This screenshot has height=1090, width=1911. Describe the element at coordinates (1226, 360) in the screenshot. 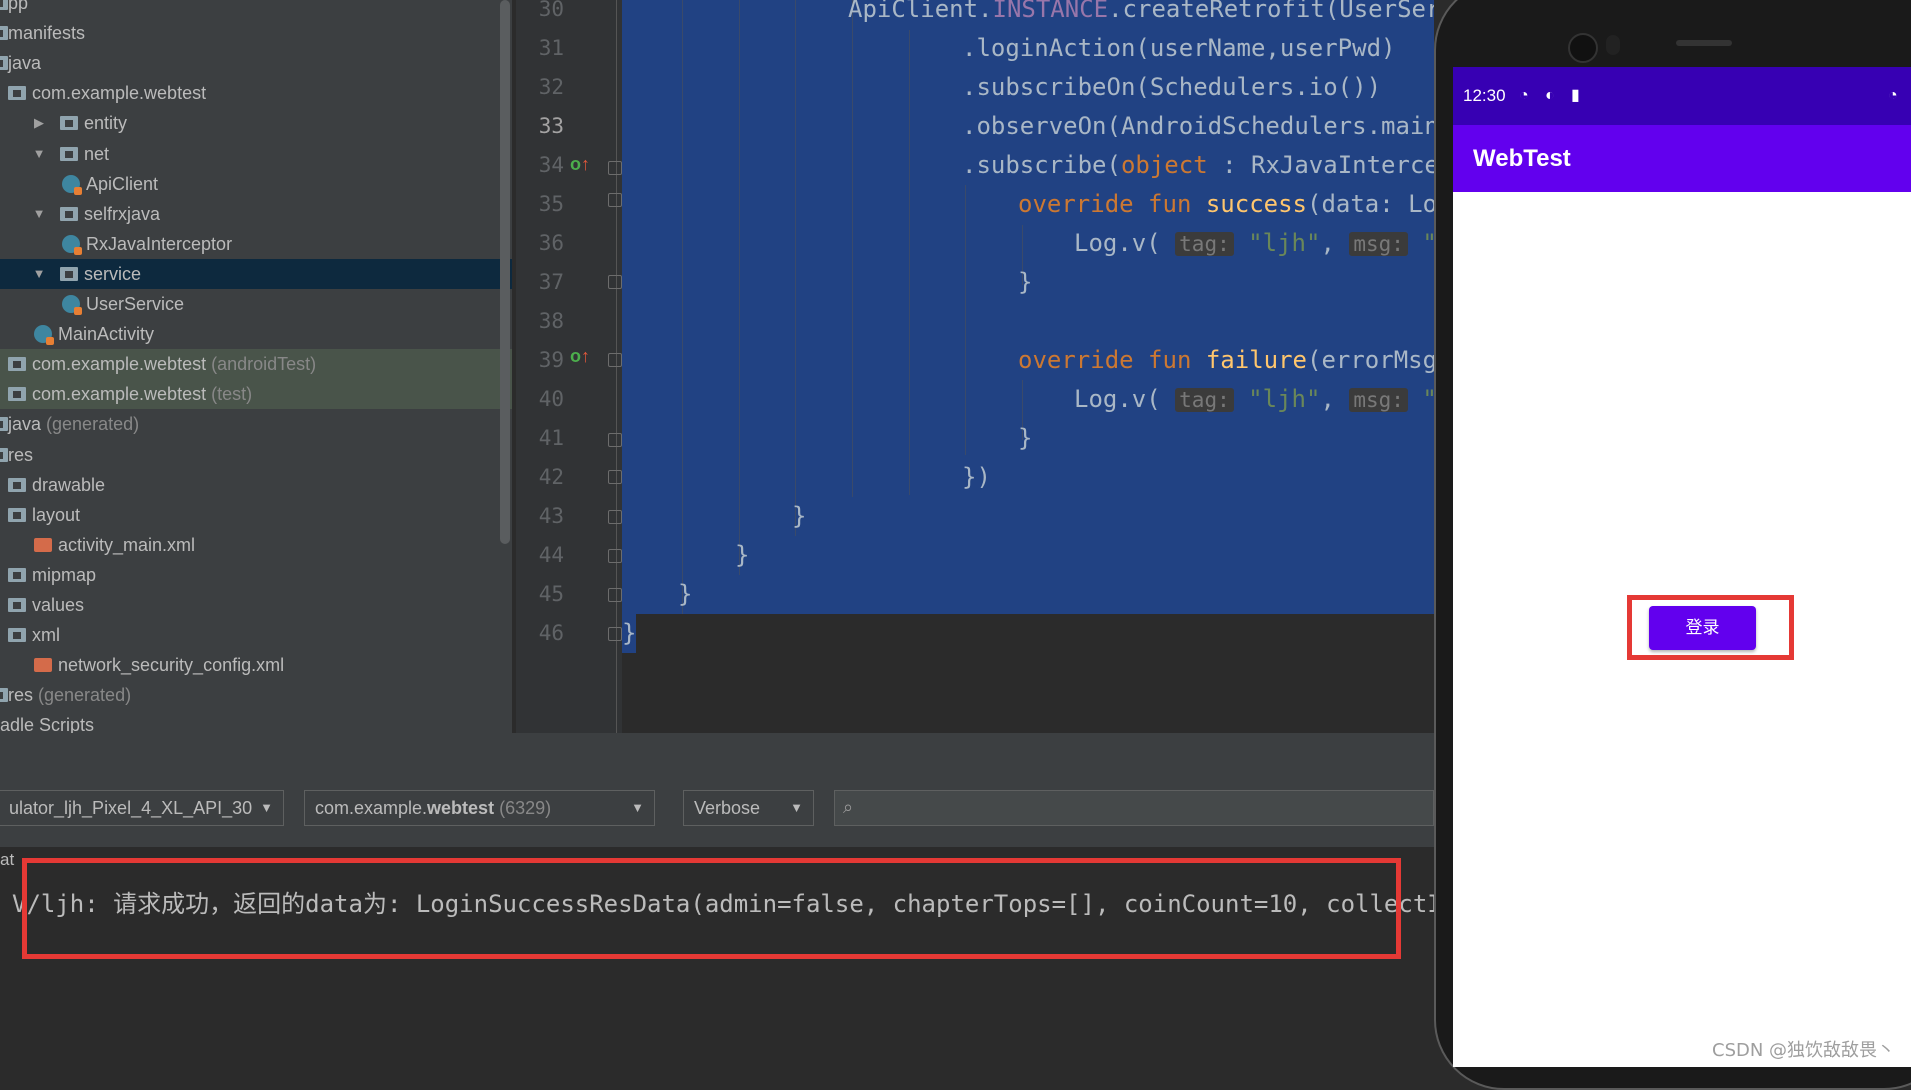

I see `code-line-39: override fun failure(errorMsg:` at that location.